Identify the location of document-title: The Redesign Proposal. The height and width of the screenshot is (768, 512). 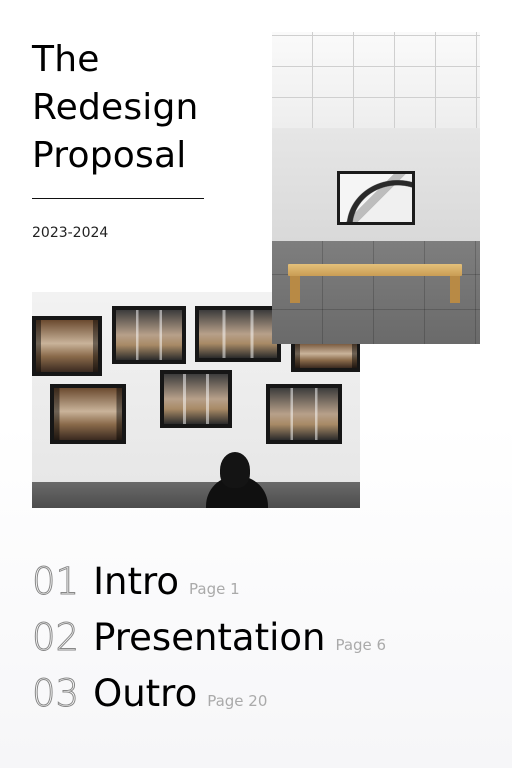
(147, 108).